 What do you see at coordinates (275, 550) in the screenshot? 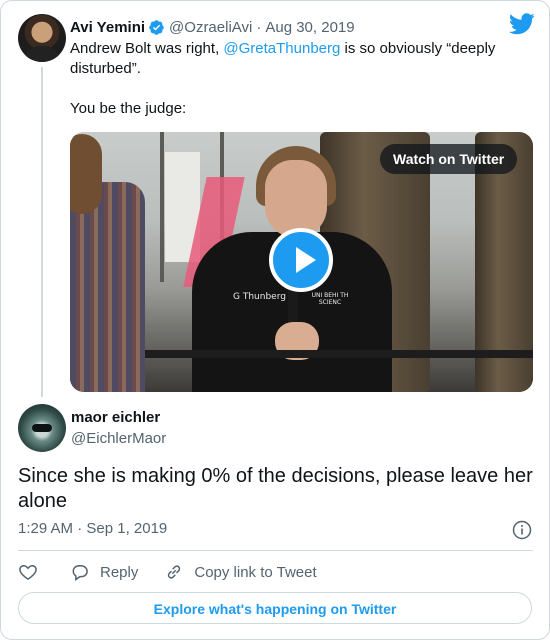
I see `divider` at bounding box center [275, 550].